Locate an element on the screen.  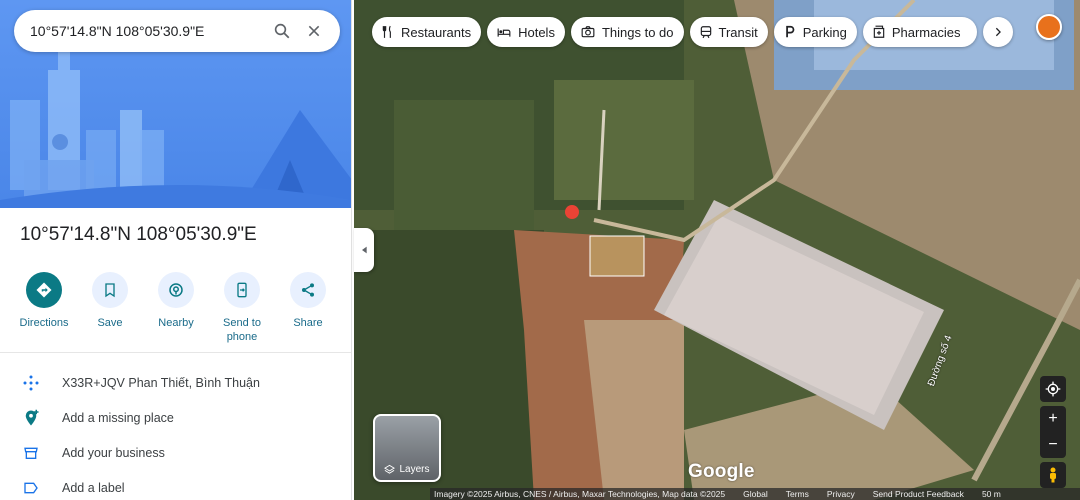
label-icon is located at coordinates (31, 488).